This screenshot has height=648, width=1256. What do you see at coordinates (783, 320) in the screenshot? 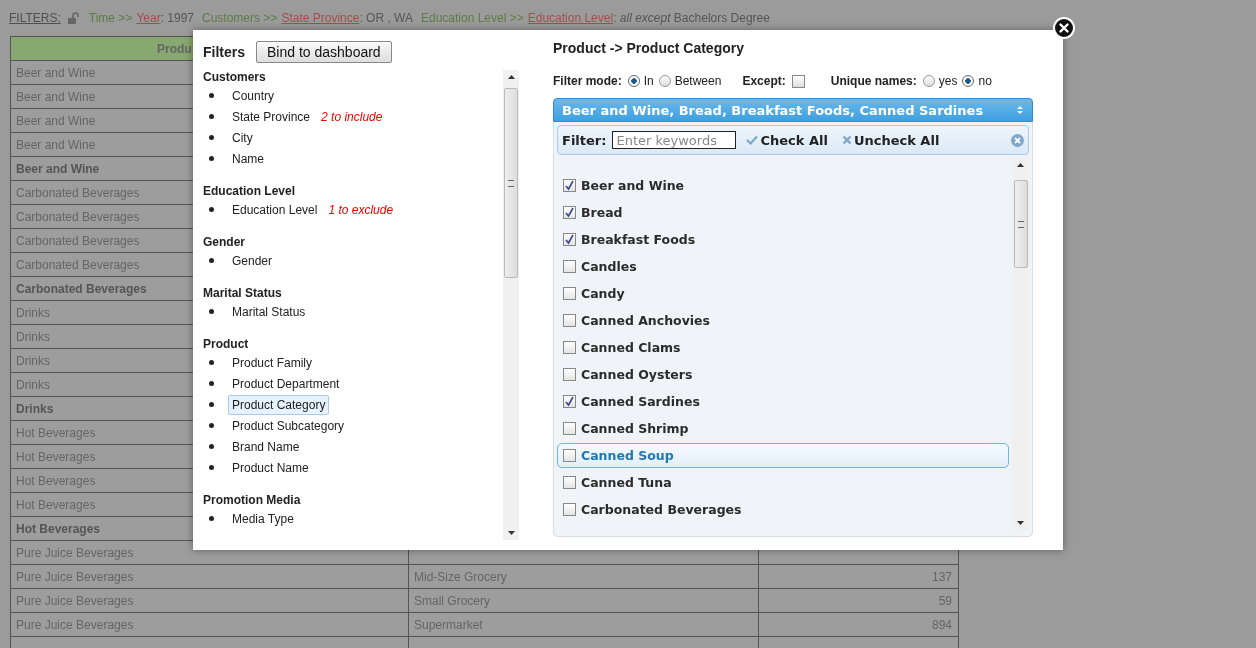
I see `category-option: Canned Anchovies` at bounding box center [783, 320].